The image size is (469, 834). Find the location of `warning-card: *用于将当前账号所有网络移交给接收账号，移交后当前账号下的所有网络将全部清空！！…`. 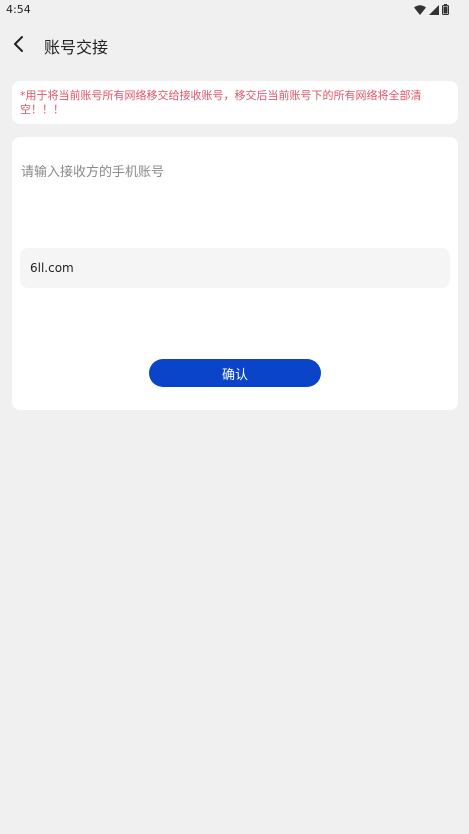

warning-card: *用于将当前账号所有网络移交给接收账号，移交后当前账号下的所有网络将全部清空！！… is located at coordinates (235, 102).